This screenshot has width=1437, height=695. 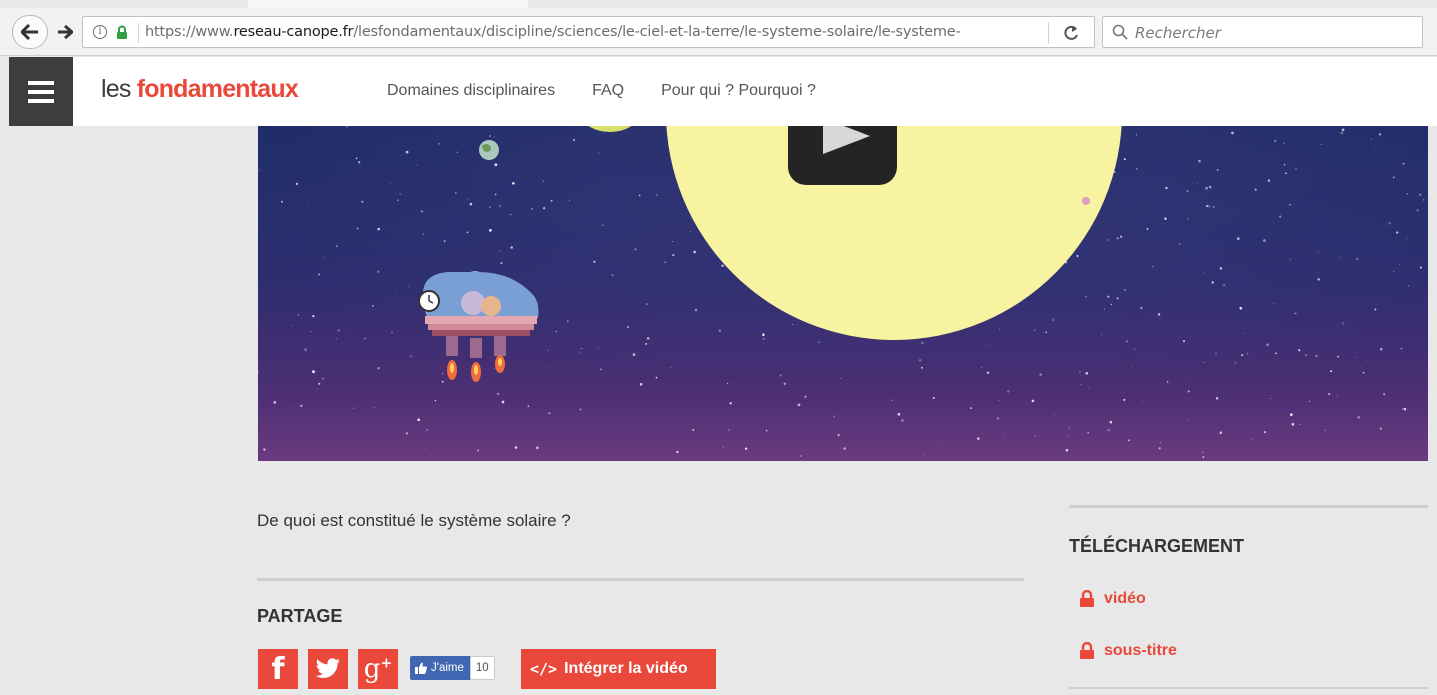 What do you see at coordinates (65, 32) in the screenshot?
I see `forward-button` at bounding box center [65, 32].